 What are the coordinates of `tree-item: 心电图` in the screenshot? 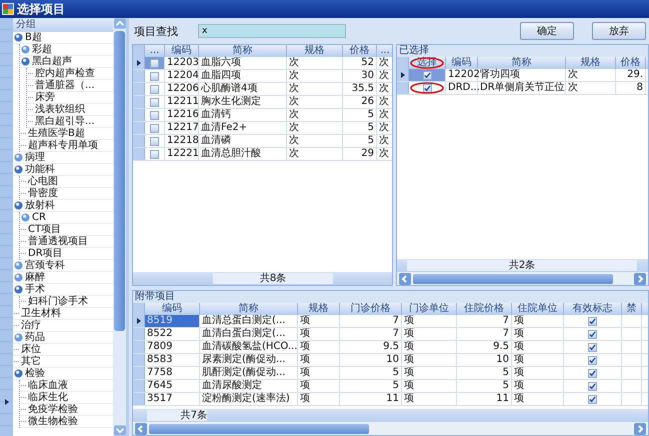 It's located at (43, 181).